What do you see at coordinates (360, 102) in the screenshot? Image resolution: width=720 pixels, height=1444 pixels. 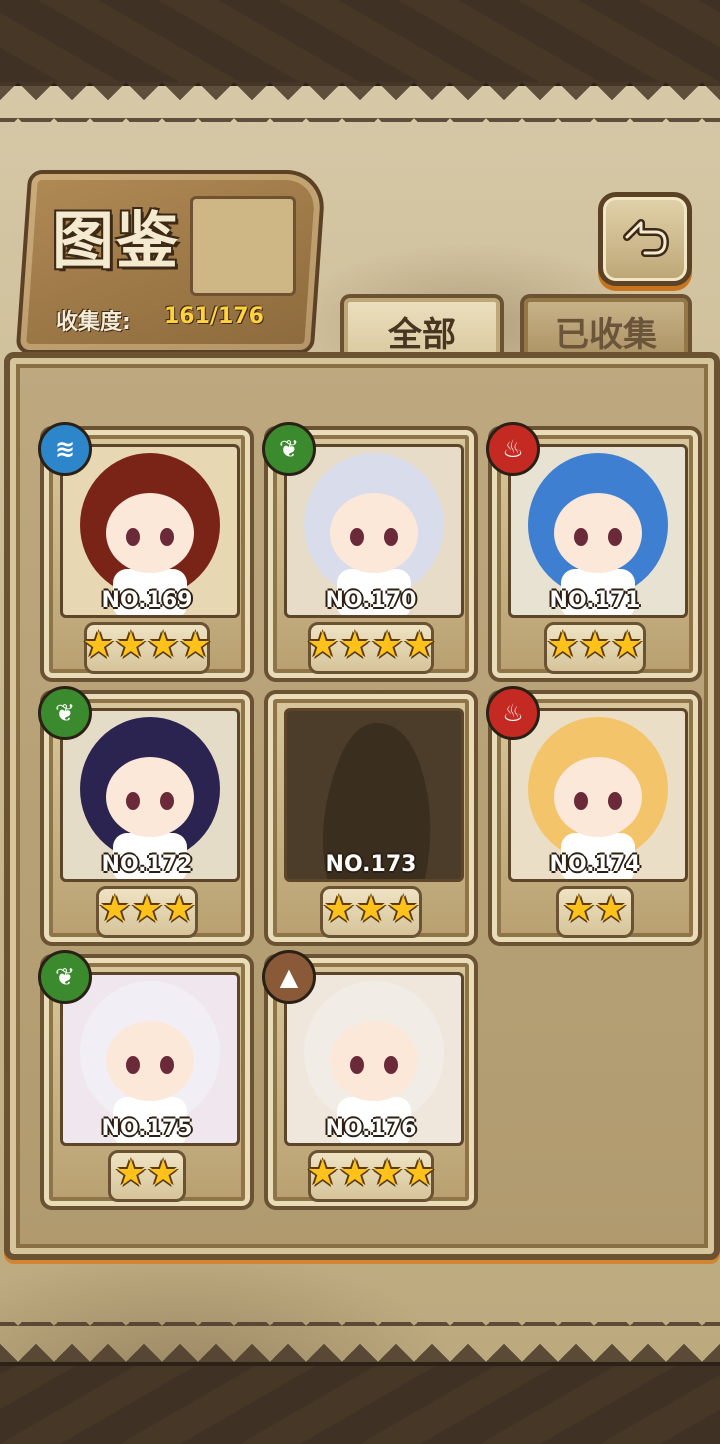 I see `zigzag-trim-top` at bounding box center [360, 102].